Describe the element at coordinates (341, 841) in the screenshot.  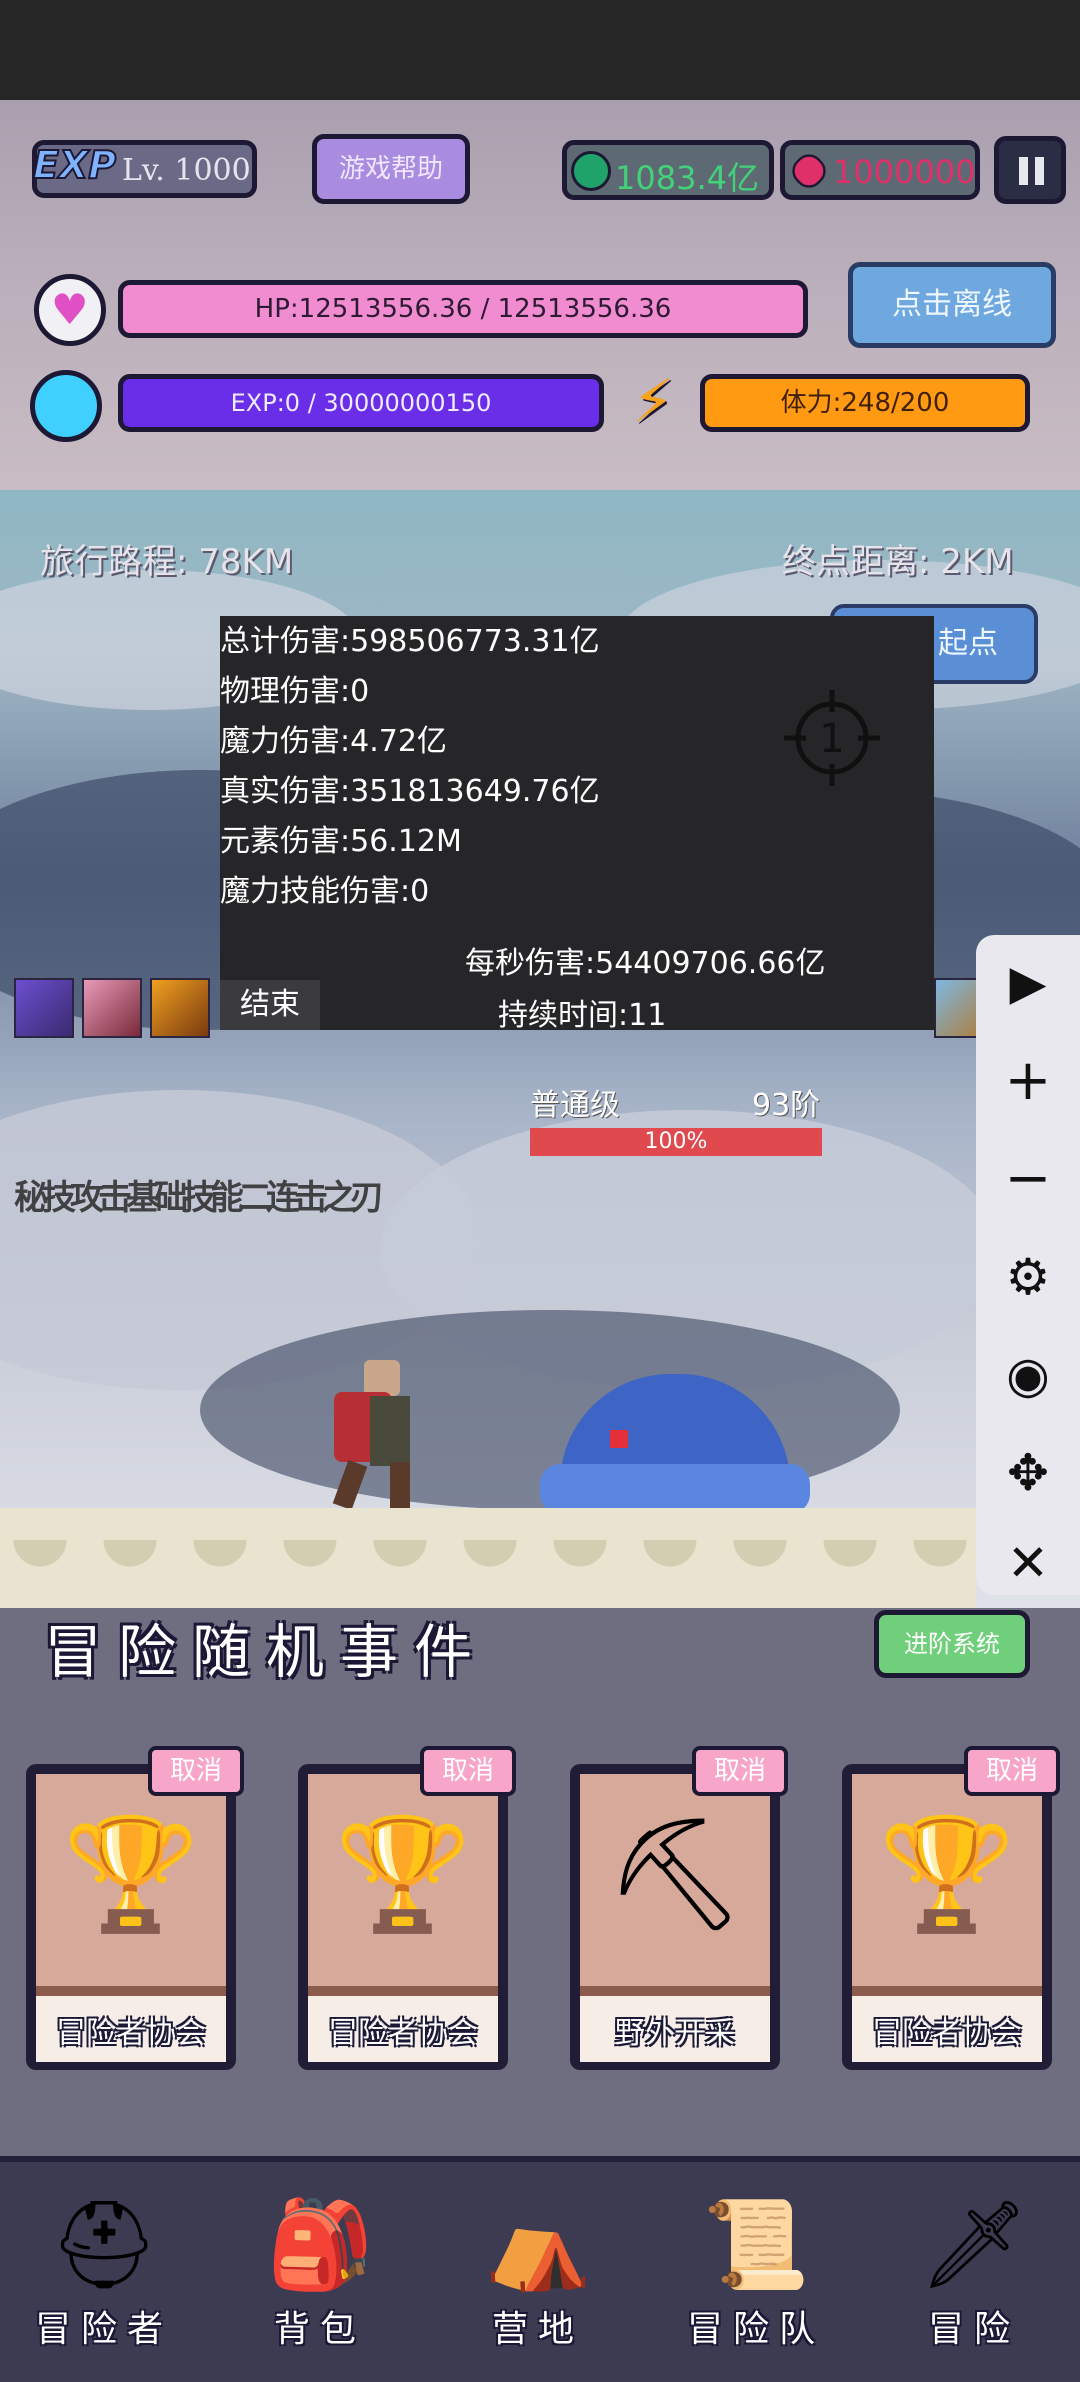
I see `elemental-damage: 元素伤害:56.12M` at that location.